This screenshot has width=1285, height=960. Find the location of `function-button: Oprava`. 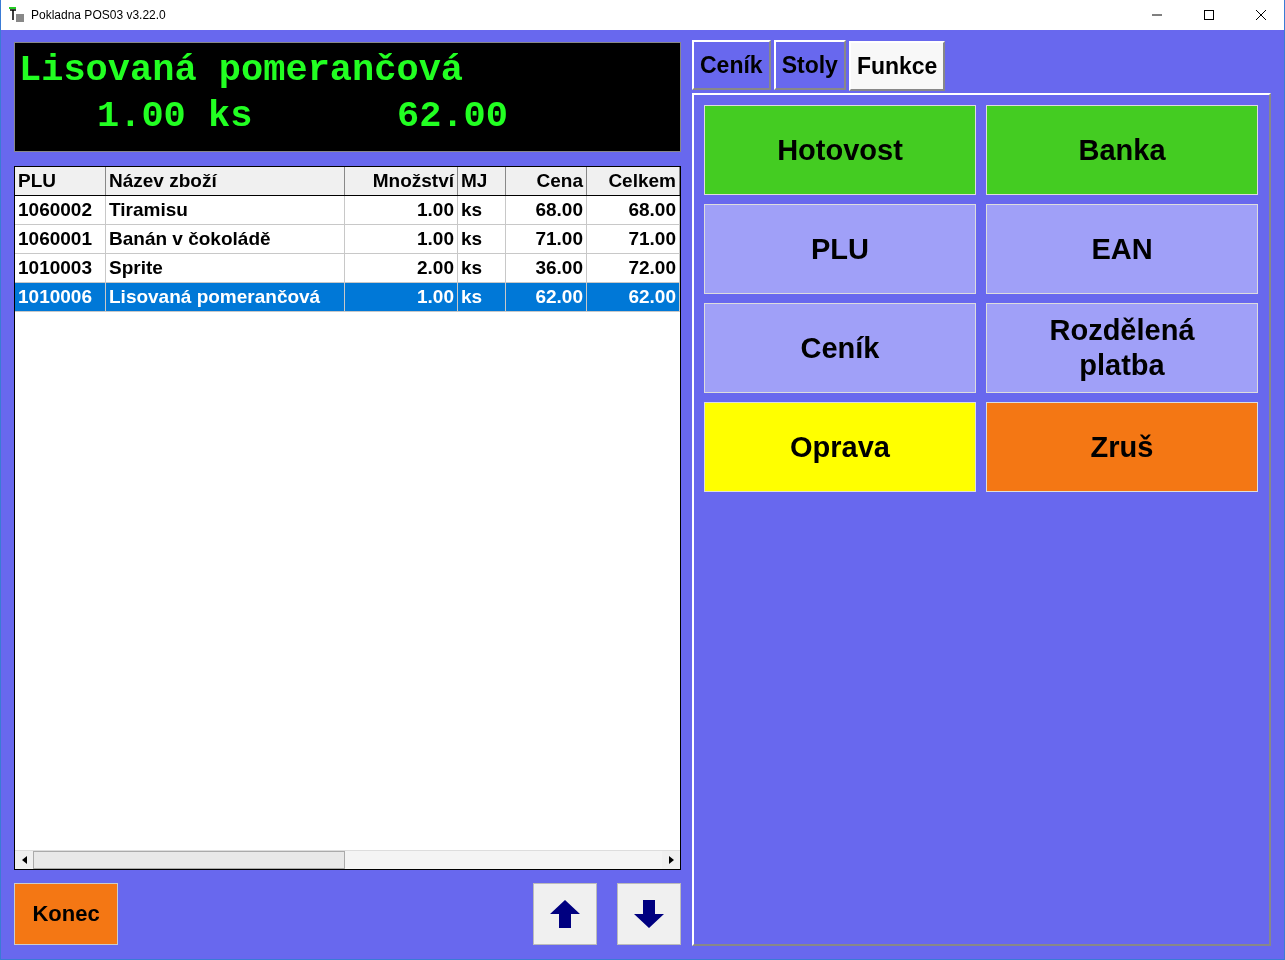

function-button: Oprava is located at coordinates (840, 447).